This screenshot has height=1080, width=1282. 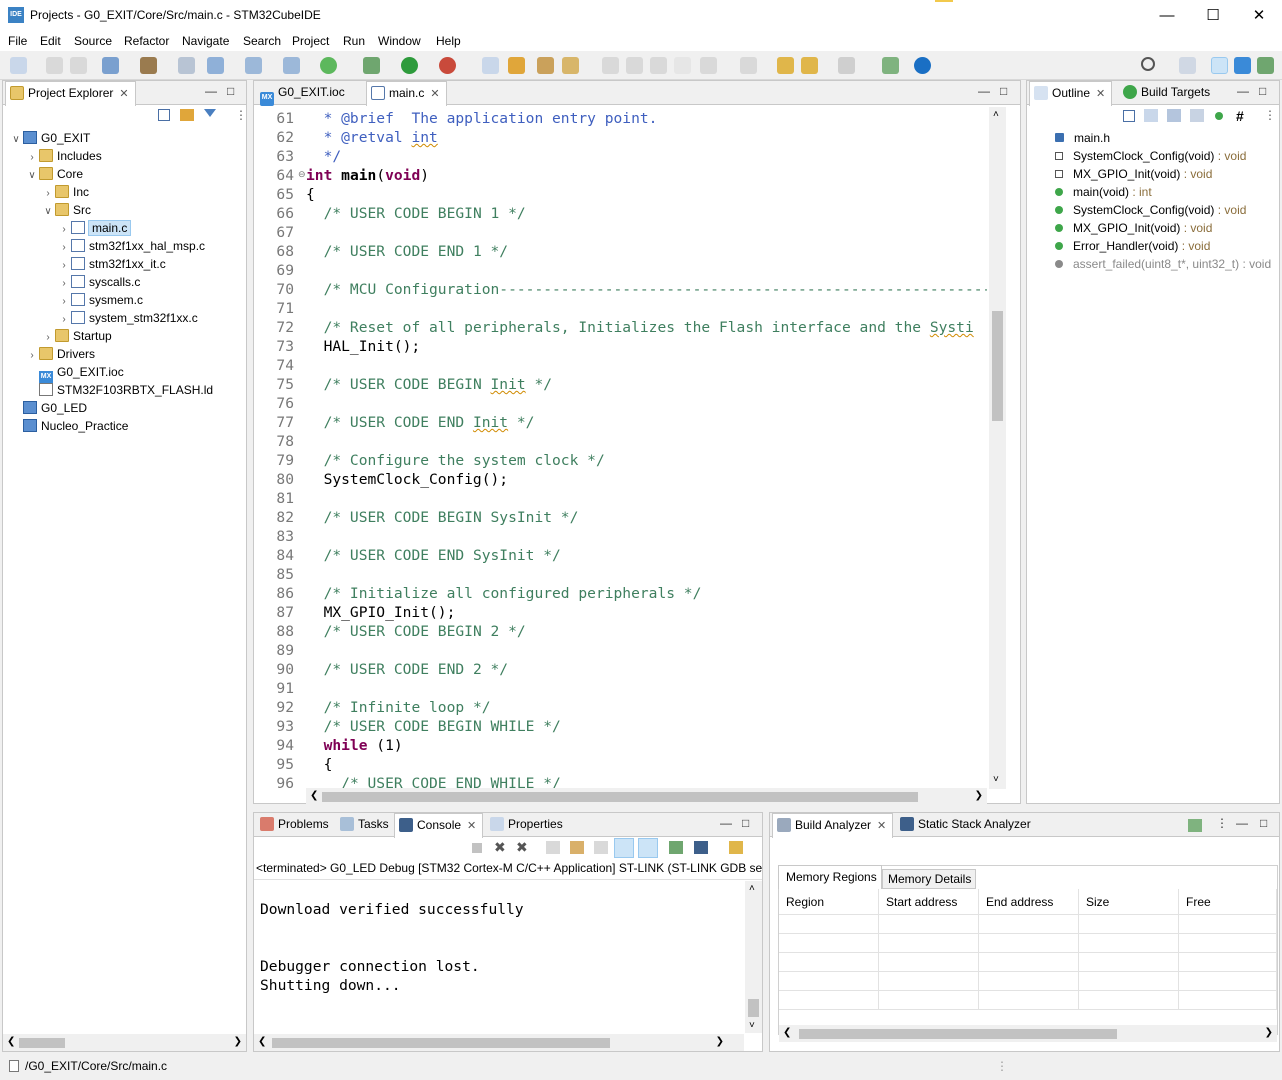 What do you see at coordinates (809, 65) in the screenshot?
I see `back-arrow-icon` at bounding box center [809, 65].